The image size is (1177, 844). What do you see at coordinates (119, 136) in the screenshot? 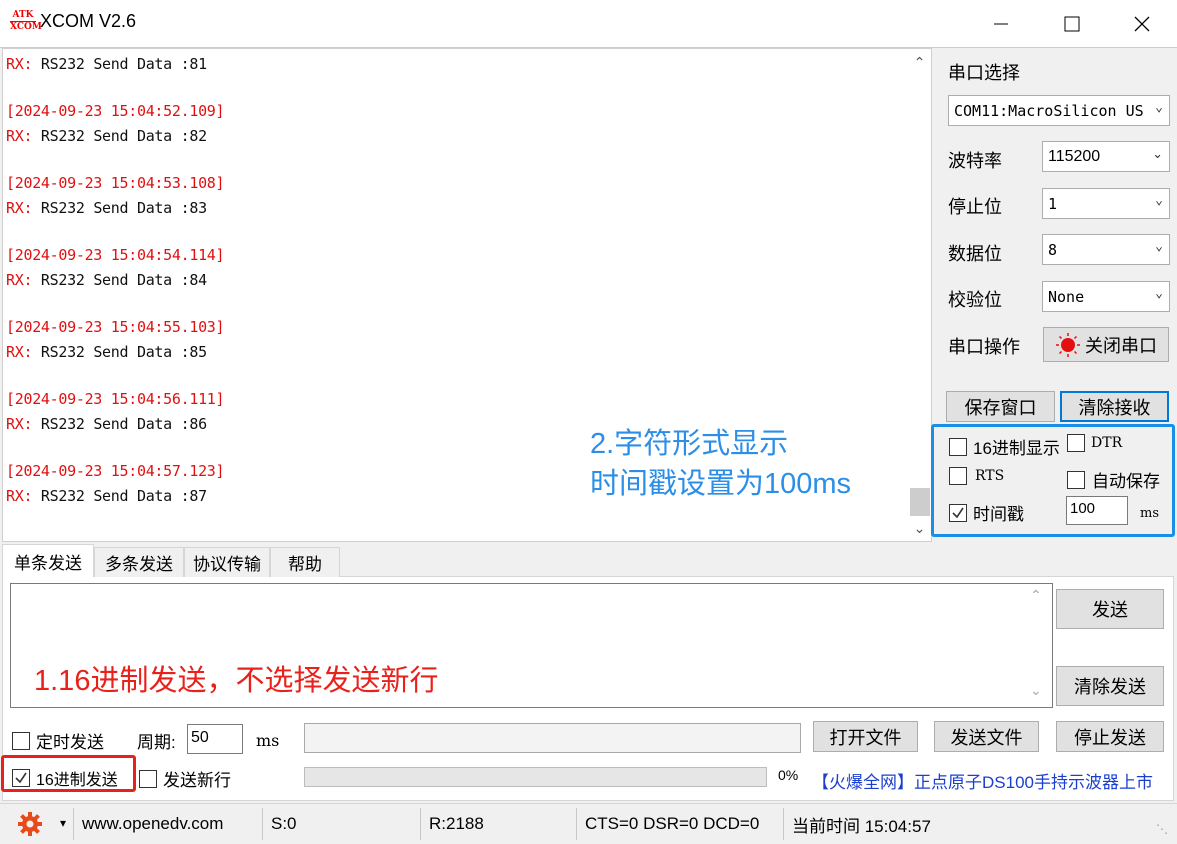
I see `rx-text: RS232 Send Data :82` at bounding box center [119, 136].